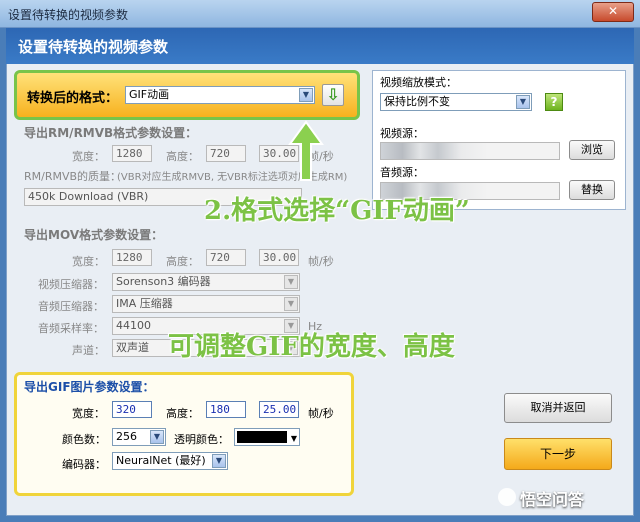 Image resolution: width=640 pixels, height=522 pixels. What do you see at coordinates (71, 284) in the screenshot?
I see `mov-vcodec-label: 视频压缩器：` at bounding box center [71, 284].